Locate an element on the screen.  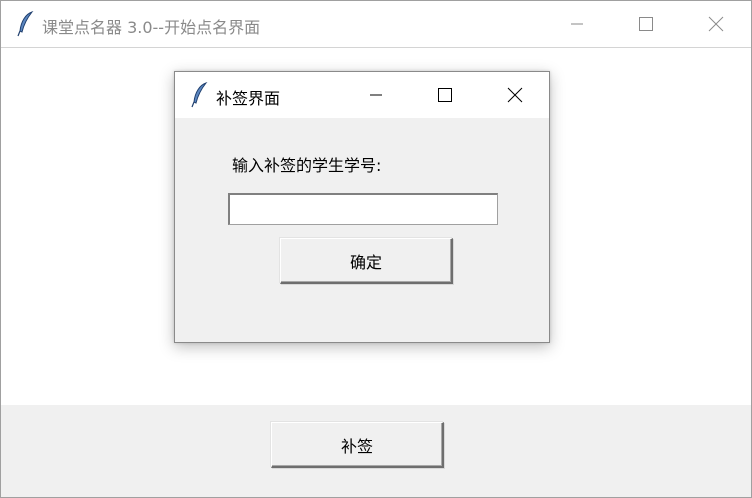
main-maximize-button is located at coordinates (646, 24).